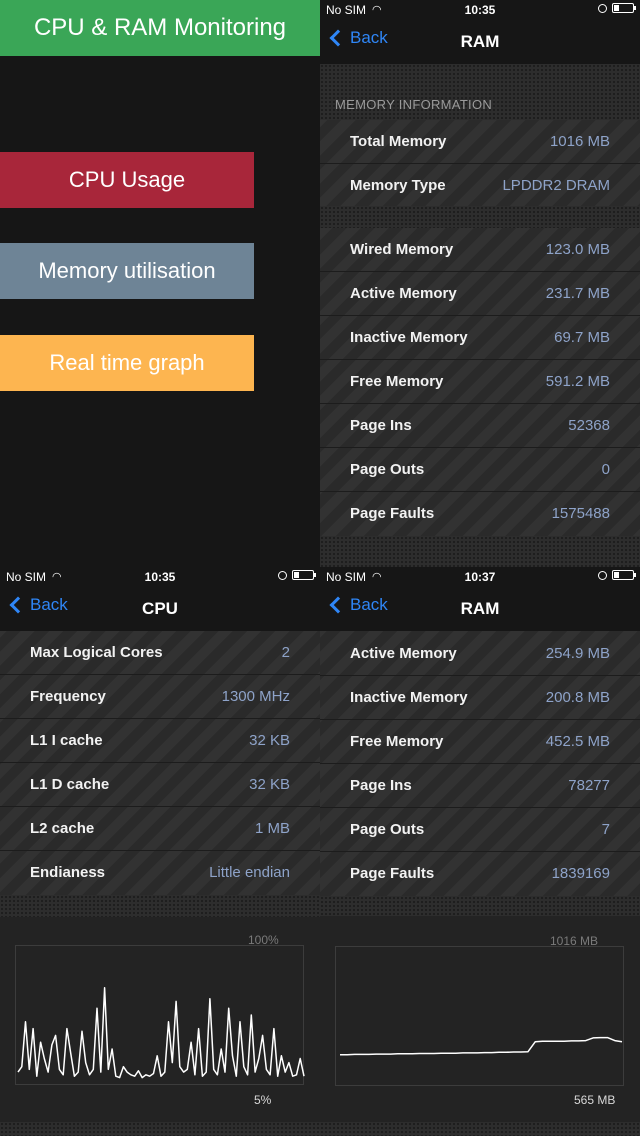 The height and width of the screenshot is (1136, 640). Describe the element at coordinates (160, 28) in the screenshot. I see `promo-title: CPU & RAM Monitoring` at that location.